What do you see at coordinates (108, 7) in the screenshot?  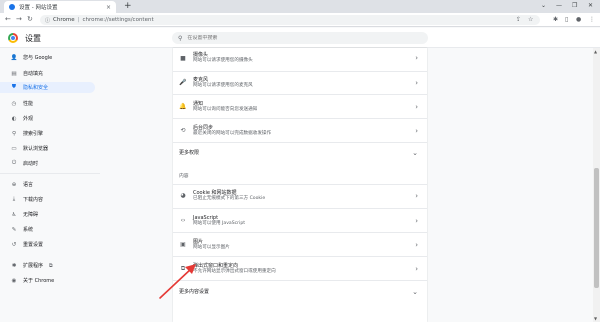 I see `tab-close-icon: ×` at bounding box center [108, 7].